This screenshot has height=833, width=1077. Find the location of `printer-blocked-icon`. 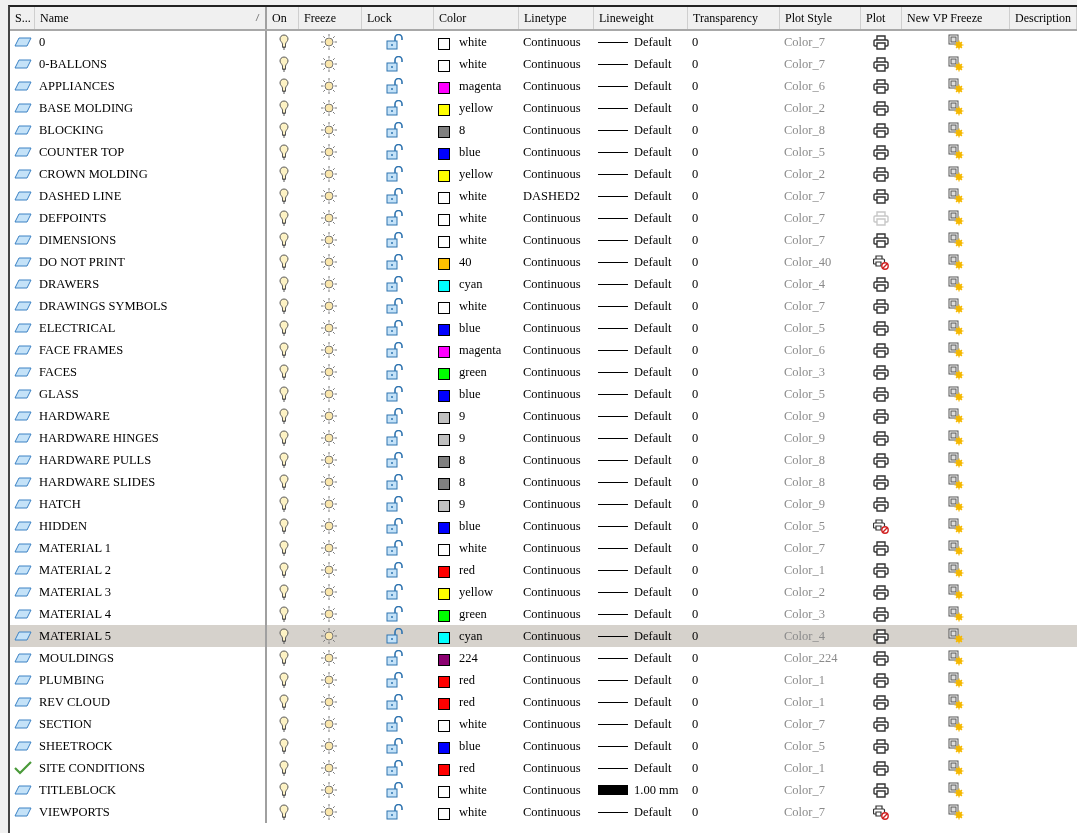

printer-blocked-icon is located at coordinates (881, 262).